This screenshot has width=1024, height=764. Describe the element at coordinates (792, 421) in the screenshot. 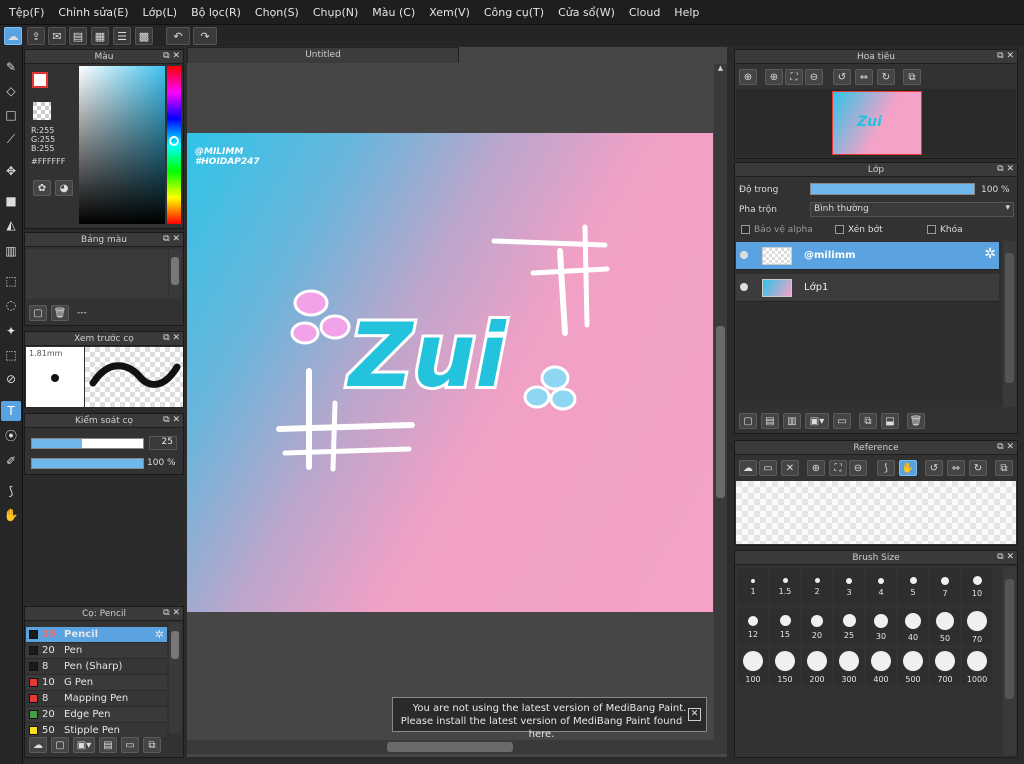

I see `new-layer-1bit-icon: ▥` at that location.